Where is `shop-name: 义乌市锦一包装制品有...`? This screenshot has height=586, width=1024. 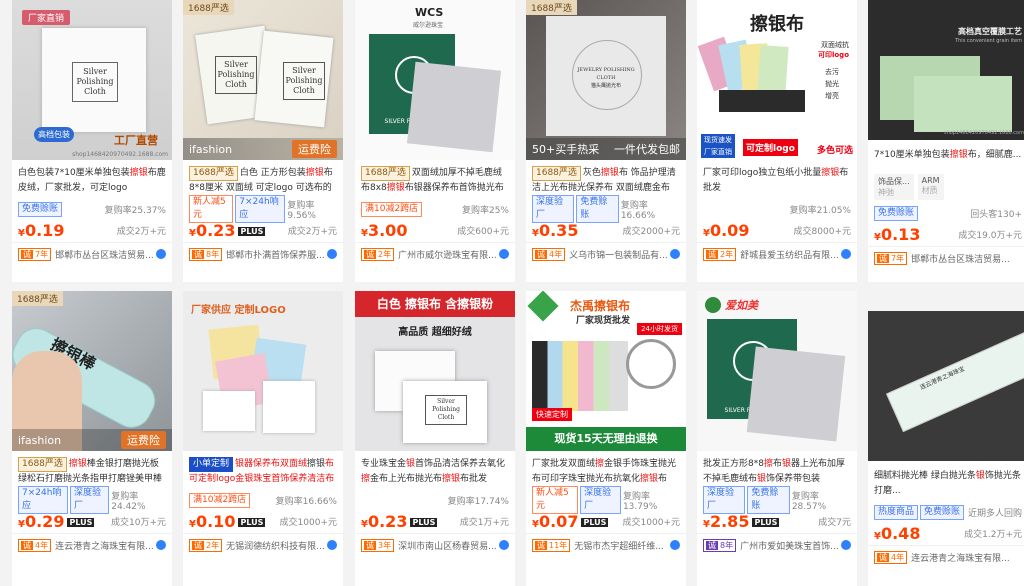
shop-name: 义乌市锦一包装制品有... is located at coordinates (618, 254).